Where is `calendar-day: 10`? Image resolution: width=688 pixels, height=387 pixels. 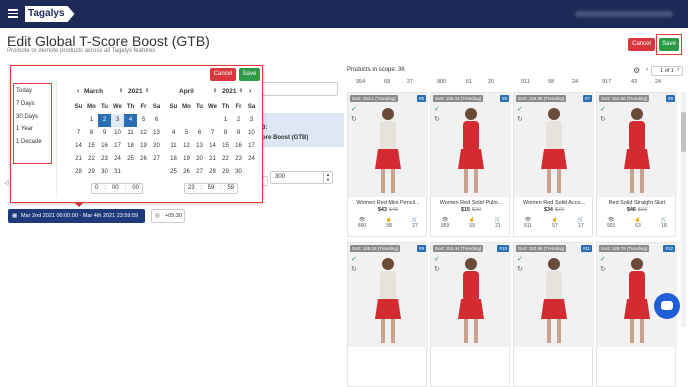
calendar-day: 10 is located at coordinates (117, 133).